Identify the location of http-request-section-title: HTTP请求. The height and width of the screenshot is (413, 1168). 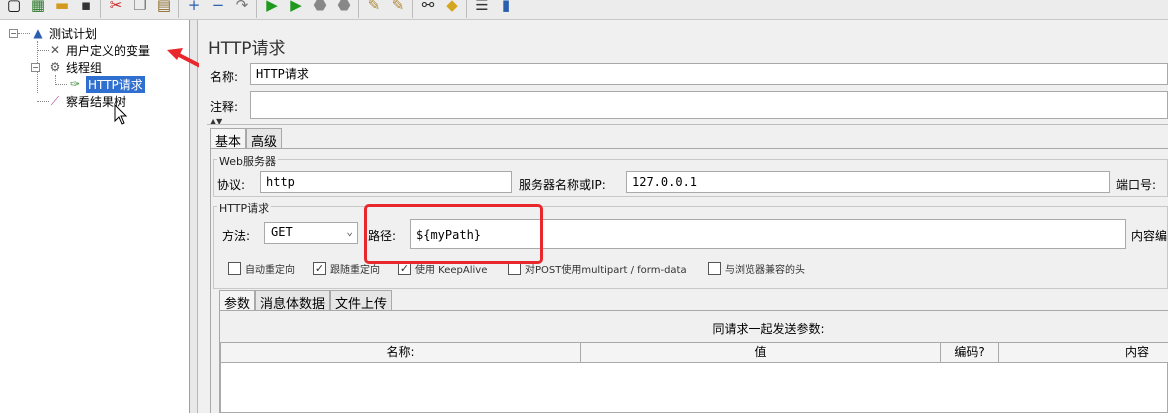
(244, 208).